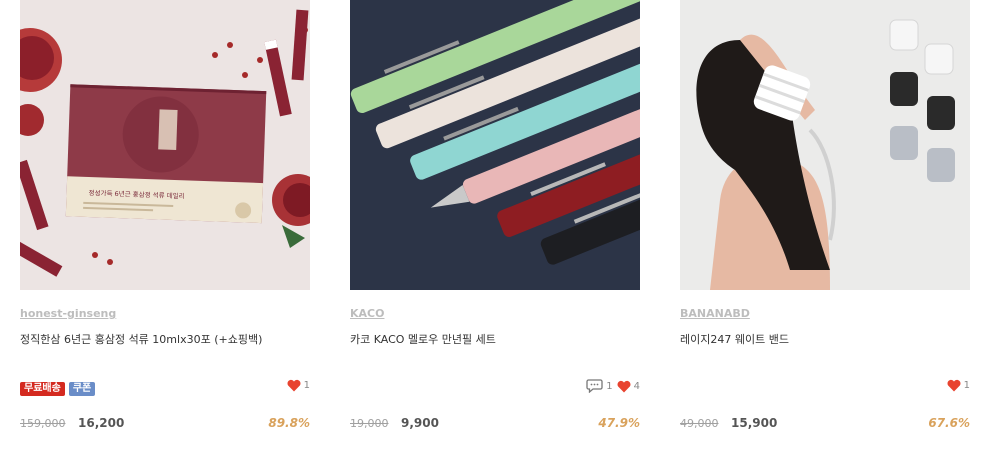  Describe the element at coordinates (699, 423) in the screenshot. I see `original-price: 49,000` at that location.